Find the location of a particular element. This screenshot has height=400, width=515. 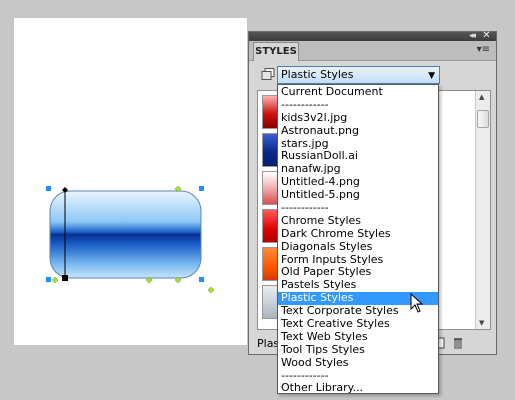

dropdown-option: Text Web Styles is located at coordinates (358, 337).